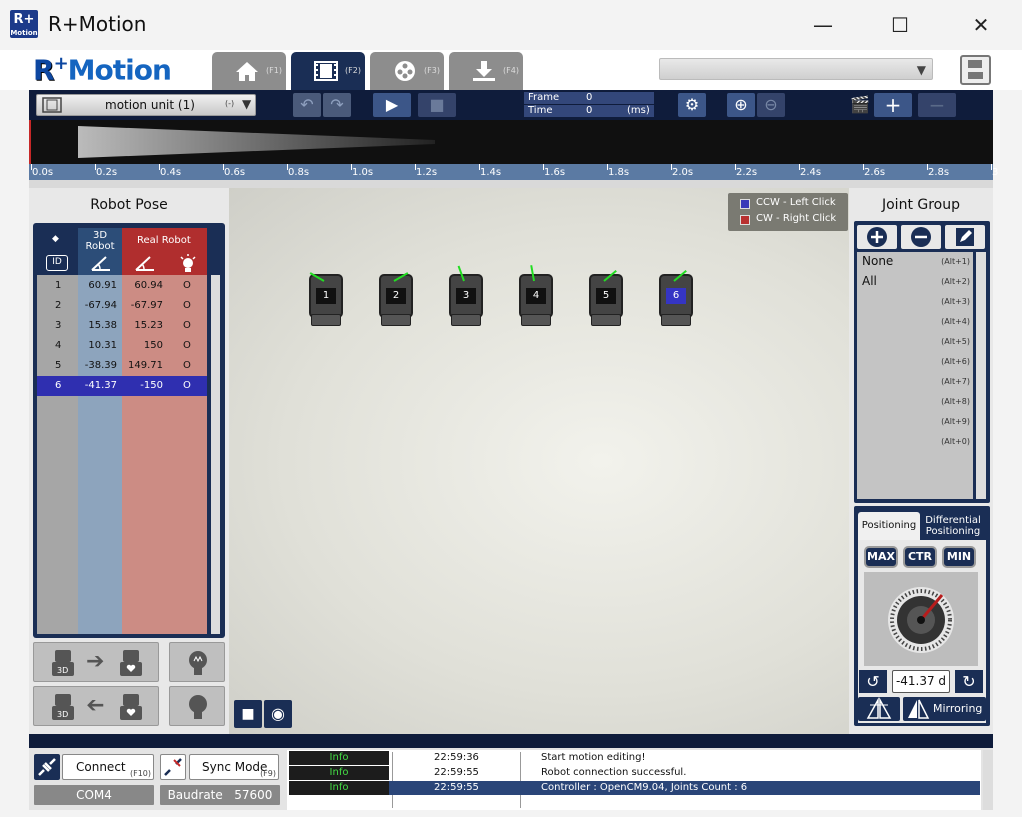  Describe the element at coordinates (392, 105) in the screenshot. I see `play-button: ▶` at that location.